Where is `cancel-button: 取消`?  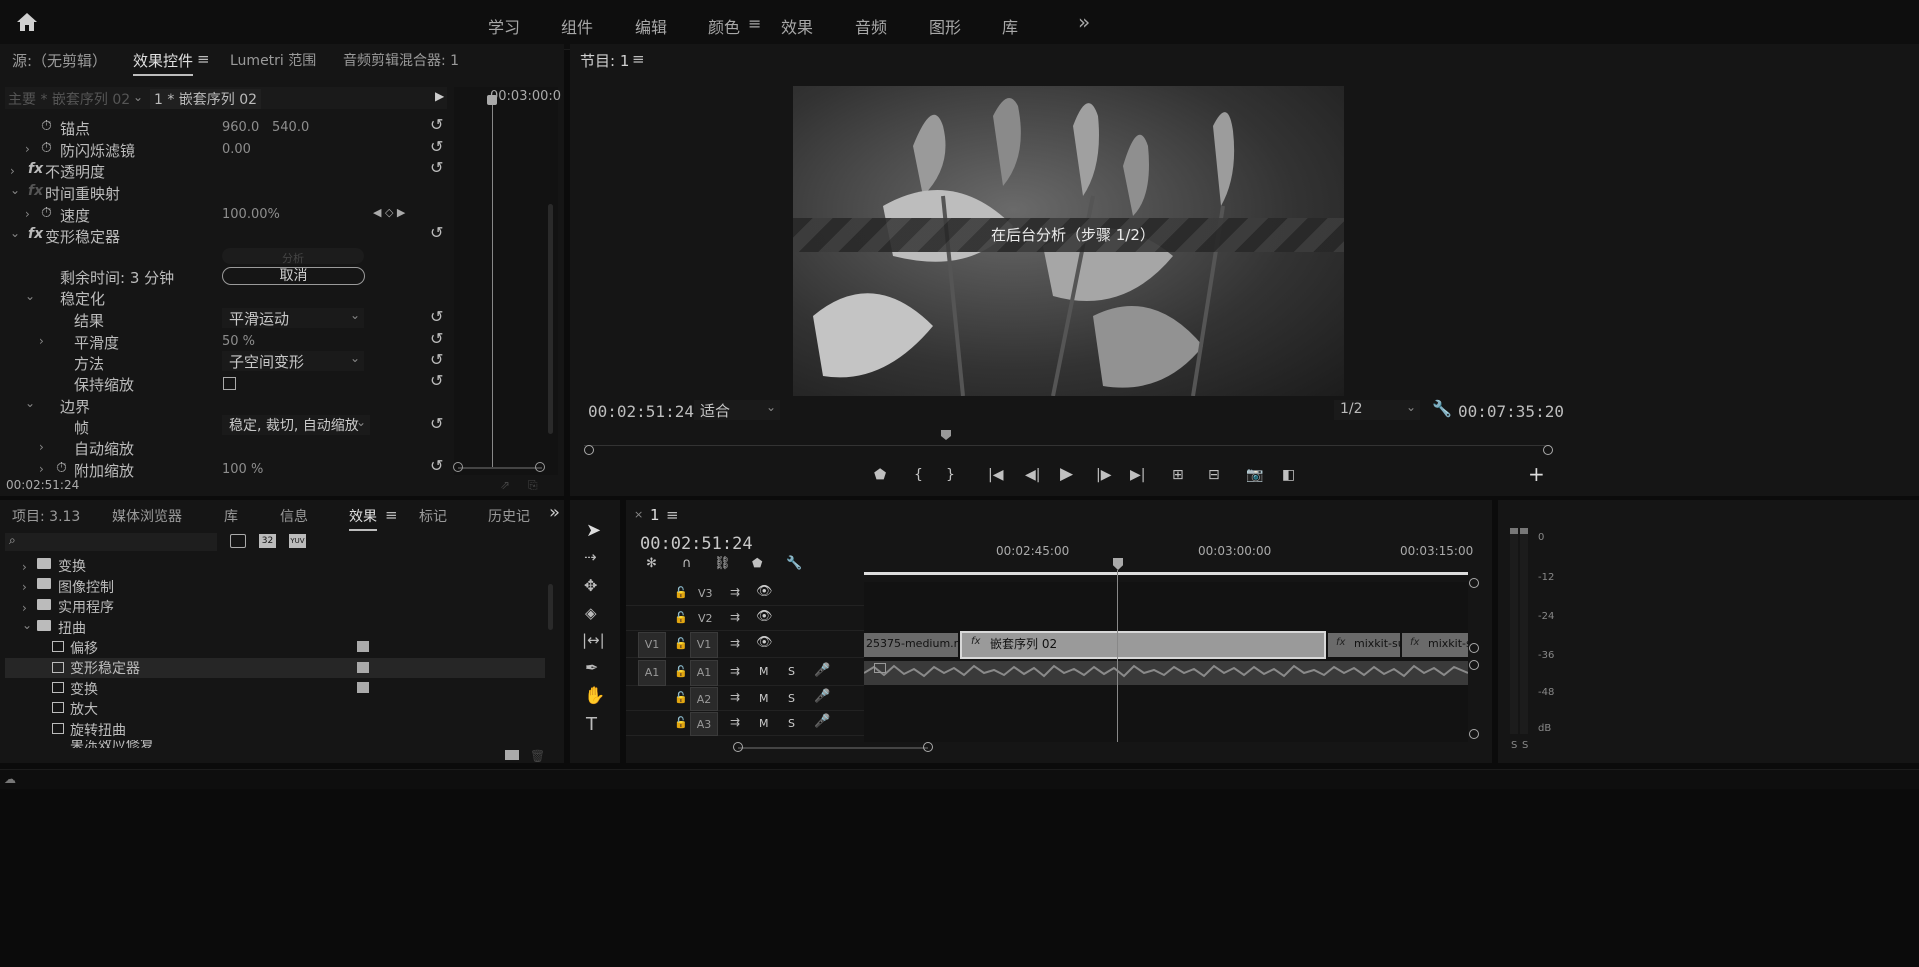 cancel-button: 取消 is located at coordinates (293, 276).